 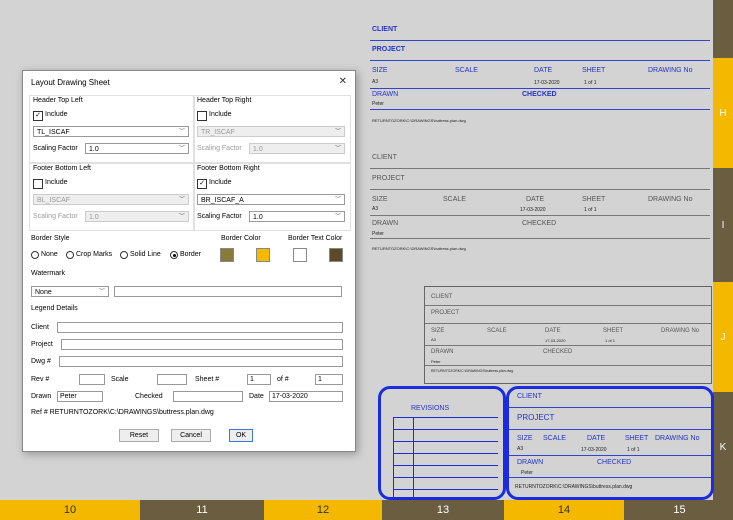 I want to click on border-style-radio-crop-marks, so click(x=70, y=255).